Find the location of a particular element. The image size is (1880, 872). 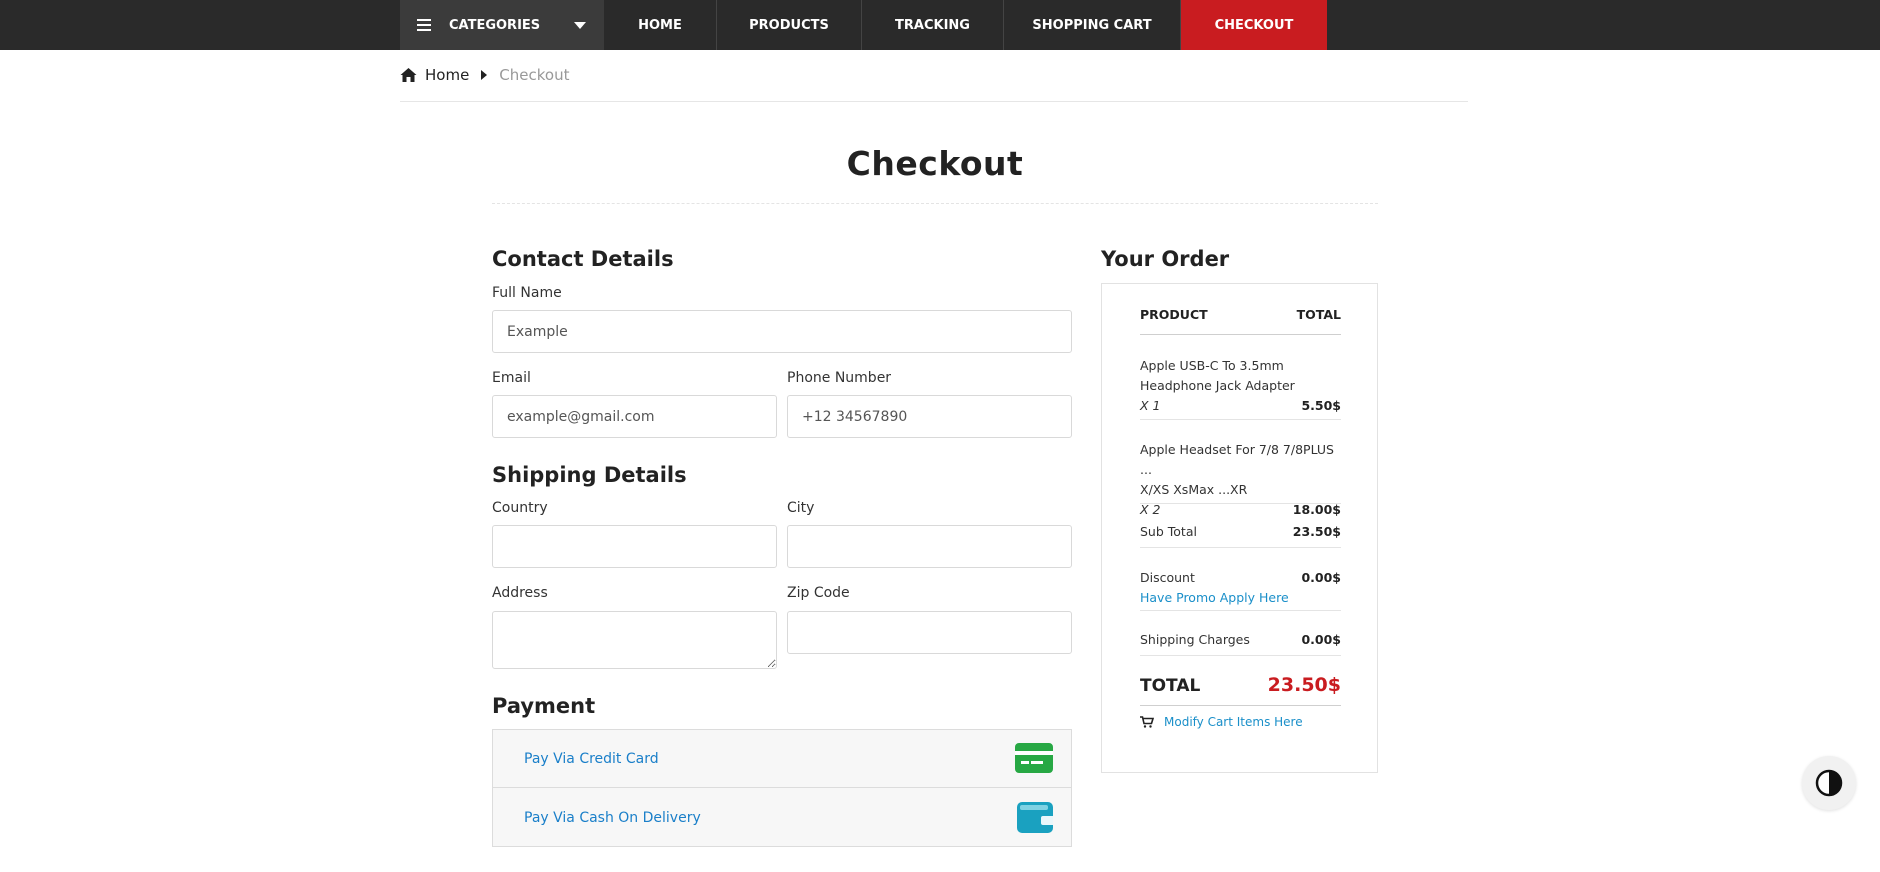

payment-heading: Payment is located at coordinates (544, 706).